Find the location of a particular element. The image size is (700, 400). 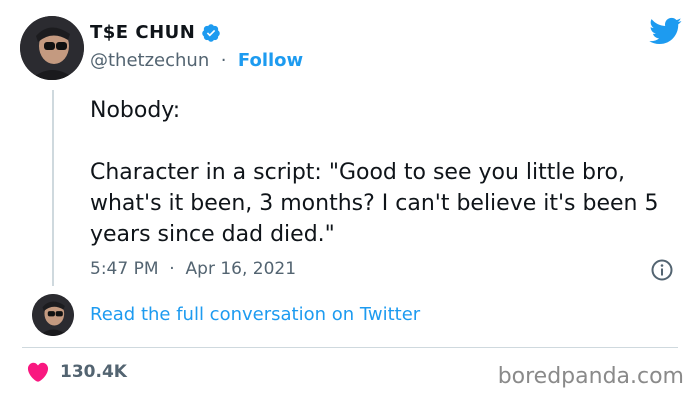

tweet-timestamp: 5:47 PM · Apr 16, 2021 is located at coordinates (193, 269).